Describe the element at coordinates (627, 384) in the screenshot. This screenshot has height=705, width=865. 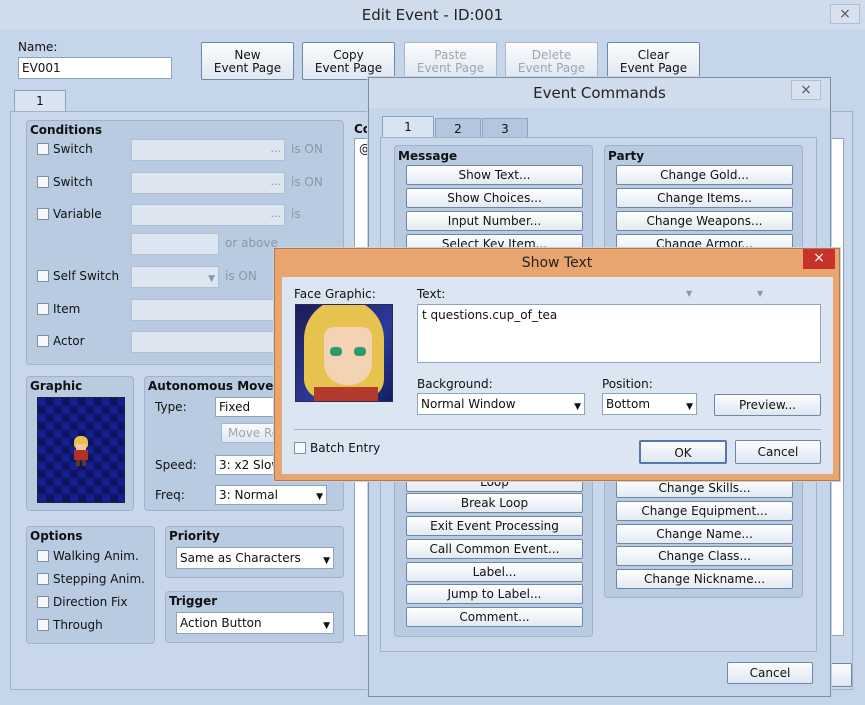
I see `position-label: Position:` at that location.